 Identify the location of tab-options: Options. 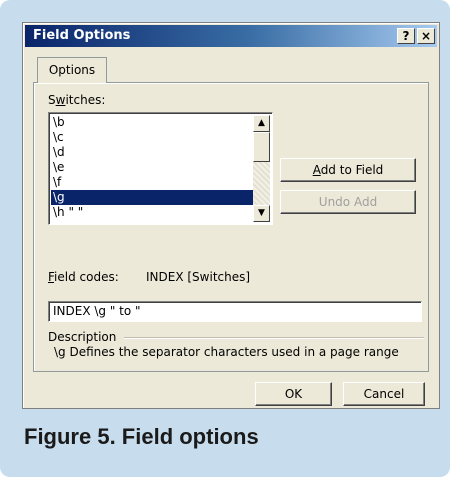
(72, 70).